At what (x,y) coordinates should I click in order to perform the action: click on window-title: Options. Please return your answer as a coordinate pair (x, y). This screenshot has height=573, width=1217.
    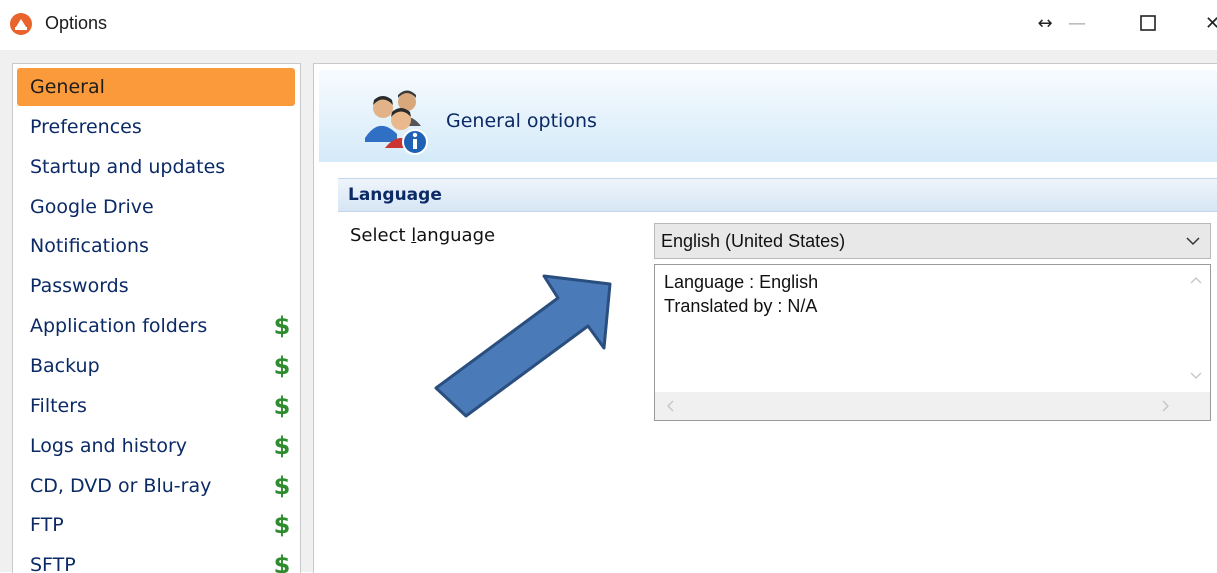
    Looking at the image, I should click on (76, 23).